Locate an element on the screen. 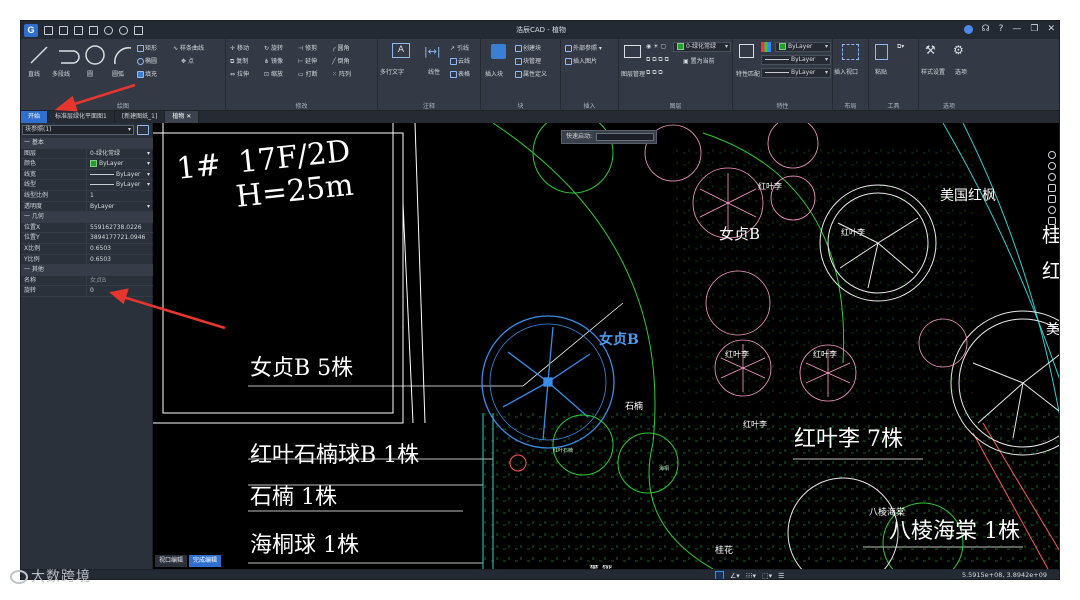 This screenshot has width=1080, height=600. polyline-button: 多段线 is located at coordinates (61, 73).